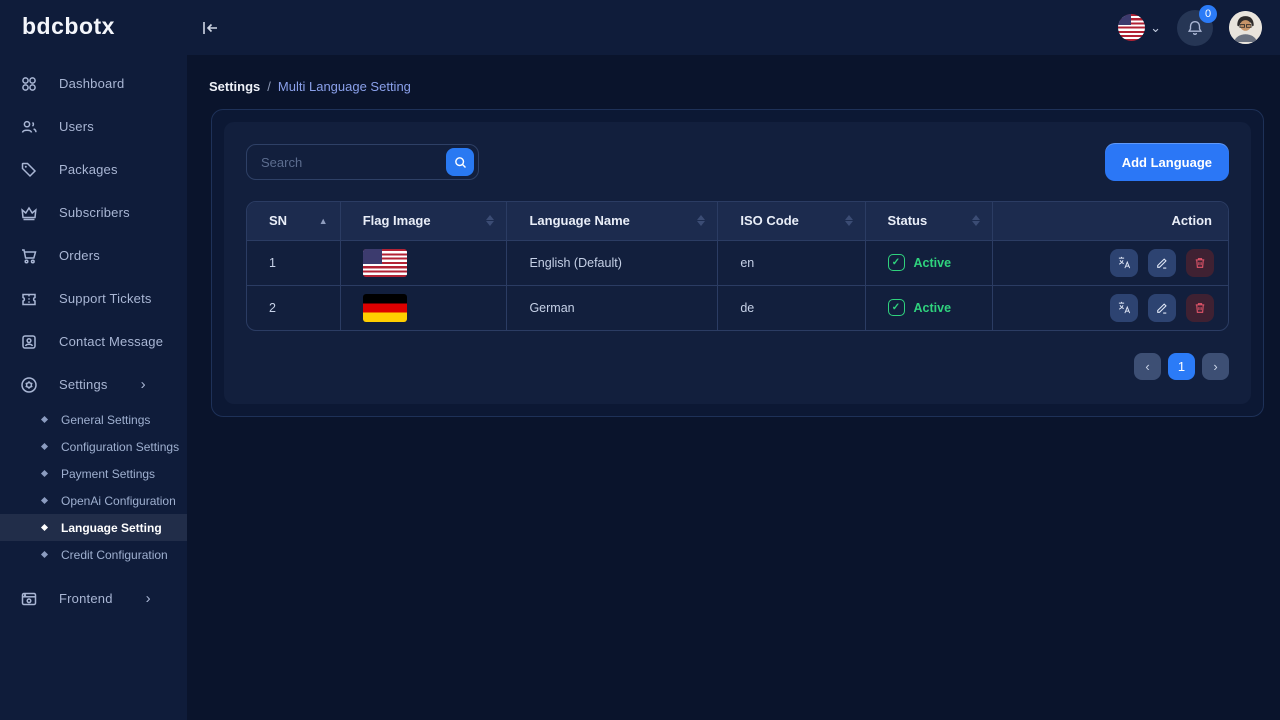  I want to click on column-header-language-name: Language Name, so click(612, 221).